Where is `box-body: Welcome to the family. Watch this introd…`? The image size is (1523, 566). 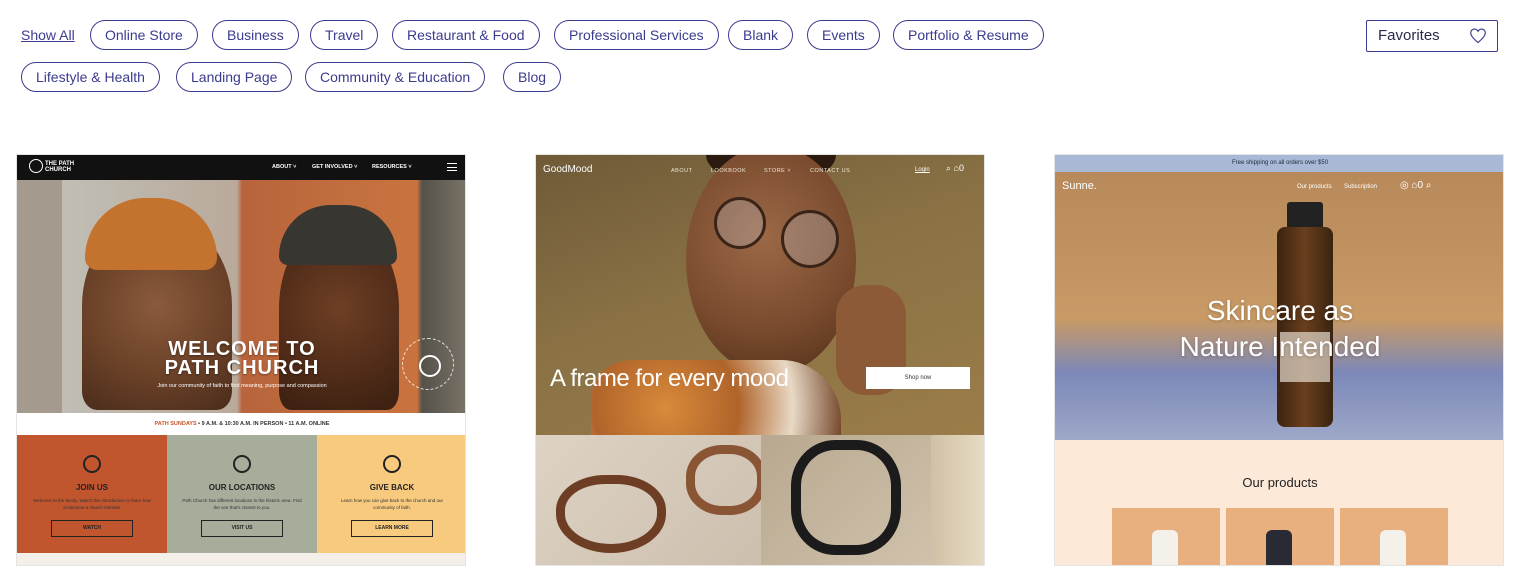
box-body: Welcome to the family. Watch this introd… is located at coordinates (92, 504).